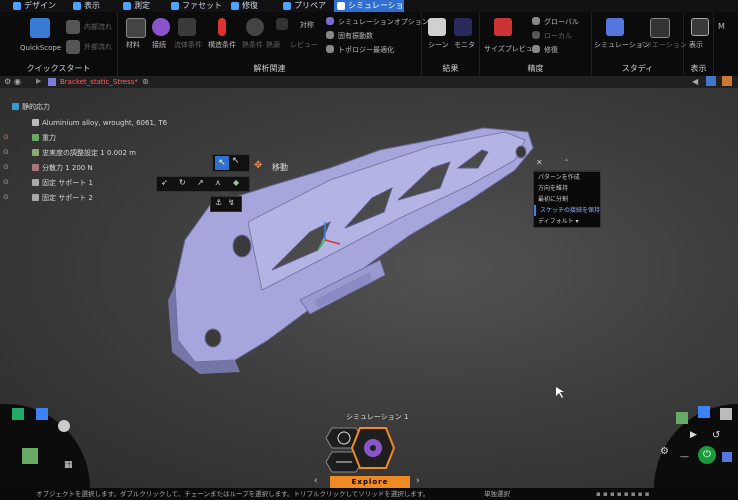 The height and width of the screenshot is (500, 738). What do you see at coordinates (539, 162) in the screenshot?
I see `cross-icon: ✕` at bounding box center [539, 162].